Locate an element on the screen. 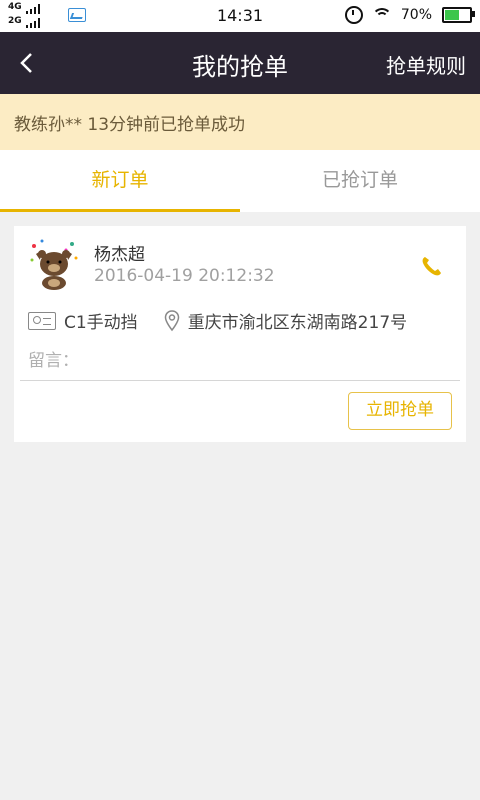 The height and width of the screenshot is (800, 480). student-name: 杨杰超 is located at coordinates (119, 255).